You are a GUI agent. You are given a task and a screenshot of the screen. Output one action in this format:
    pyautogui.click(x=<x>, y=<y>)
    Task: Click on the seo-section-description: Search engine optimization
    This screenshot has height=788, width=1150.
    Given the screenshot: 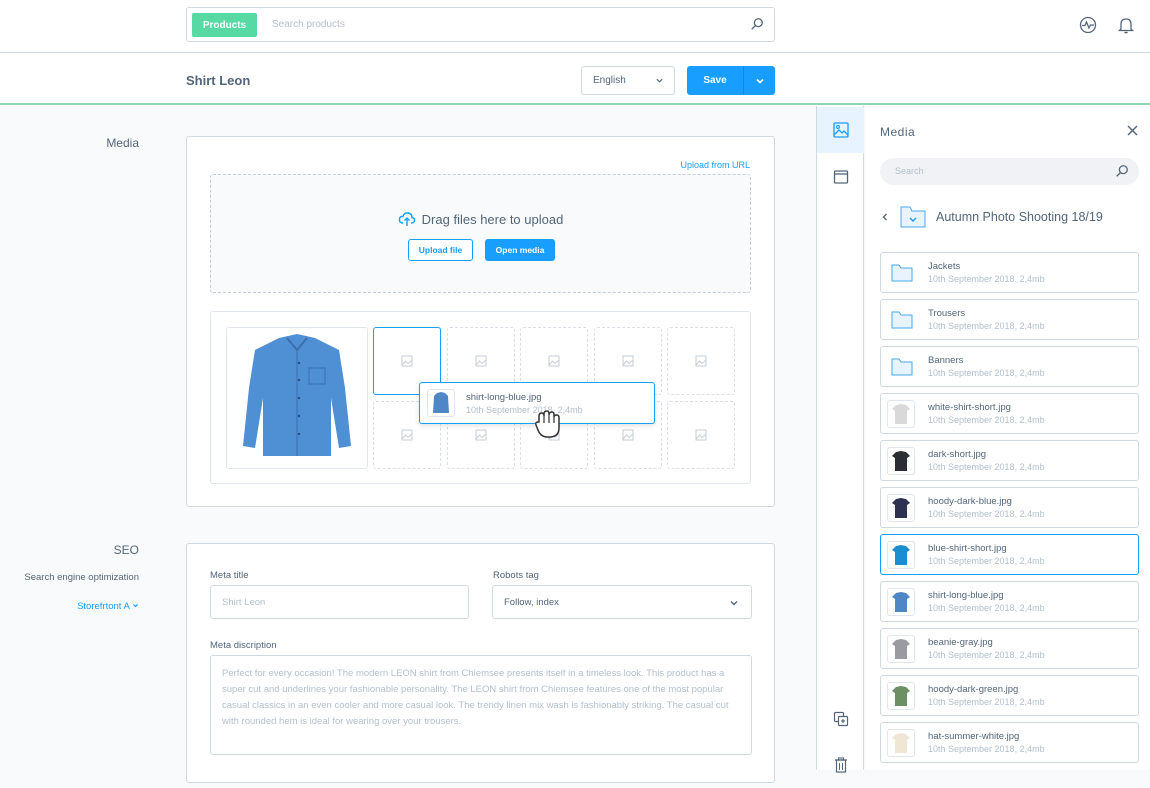 What is the action you would take?
    pyautogui.click(x=81, y=577)
    